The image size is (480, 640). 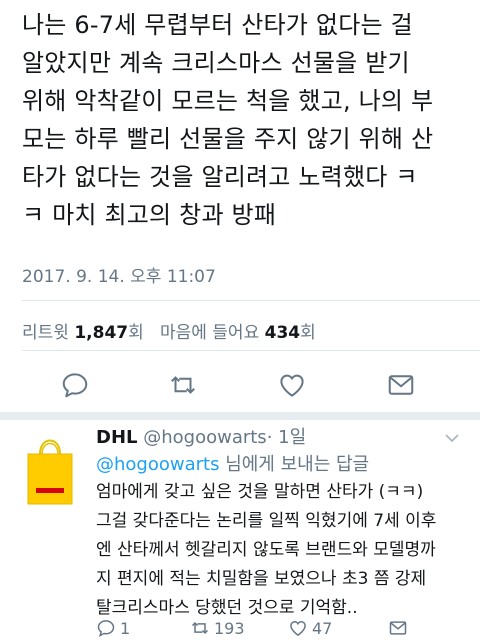 What do you see at coordinates (240, 416) in the screenshot?
I see `section-divider` at bounding box center [240, 416].